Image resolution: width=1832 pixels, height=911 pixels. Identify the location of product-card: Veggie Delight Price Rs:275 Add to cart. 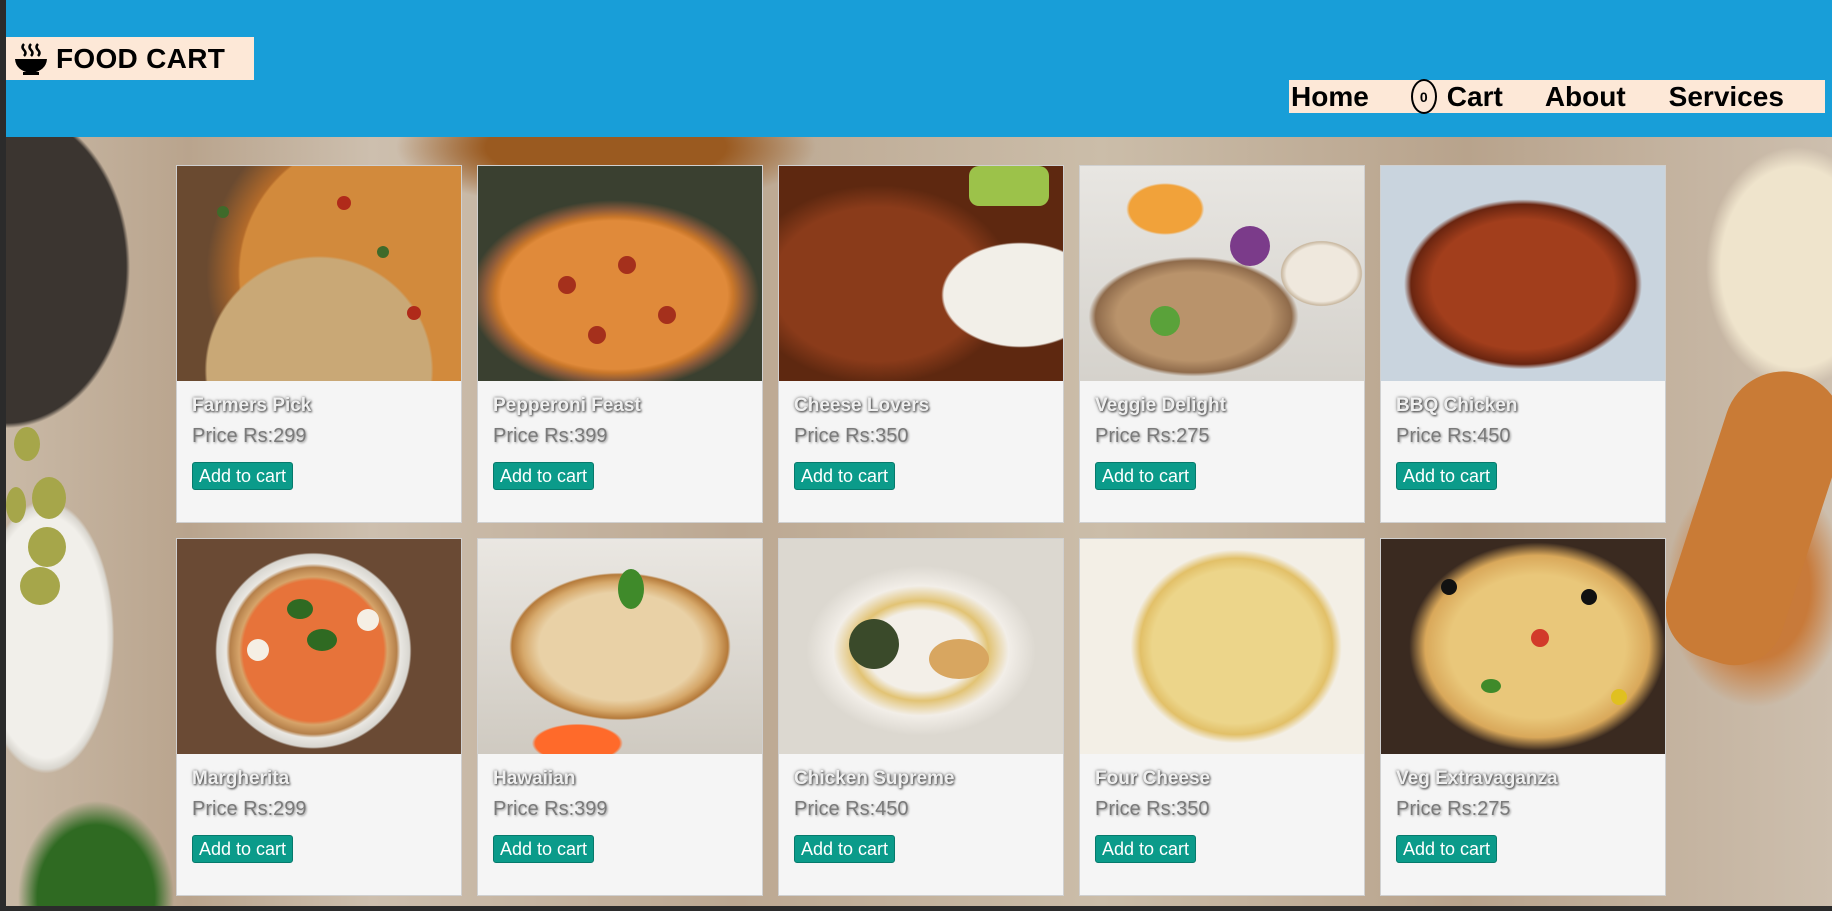
(1222, 344).